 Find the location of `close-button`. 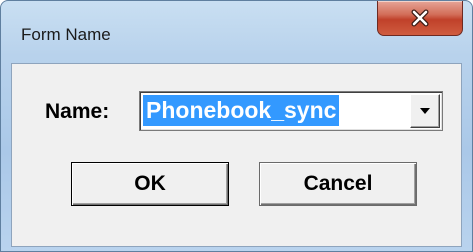

close-button is located at coordinates (420, 18).